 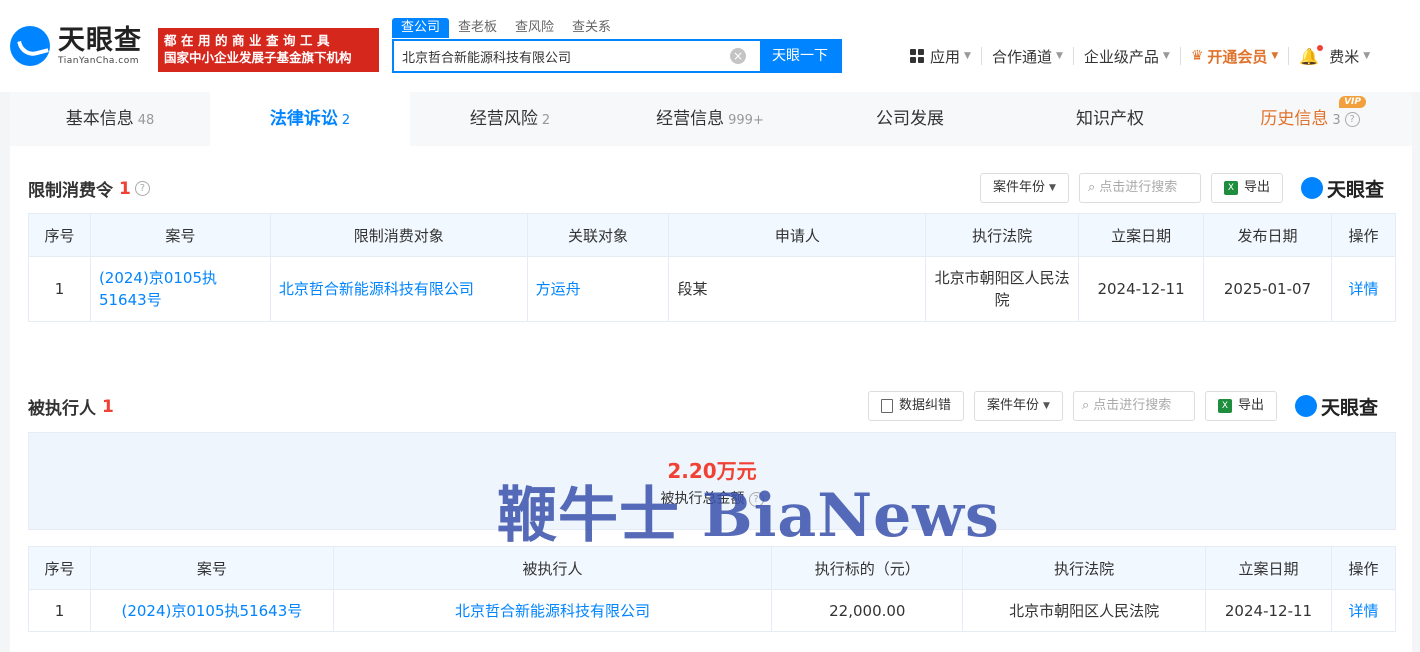 I want to click on executed-toolbar: 数据纠错 案件年份 ▼ ⌕ 点击进行搜索 X 导出 天眼查, so click(x=1118, y=406).